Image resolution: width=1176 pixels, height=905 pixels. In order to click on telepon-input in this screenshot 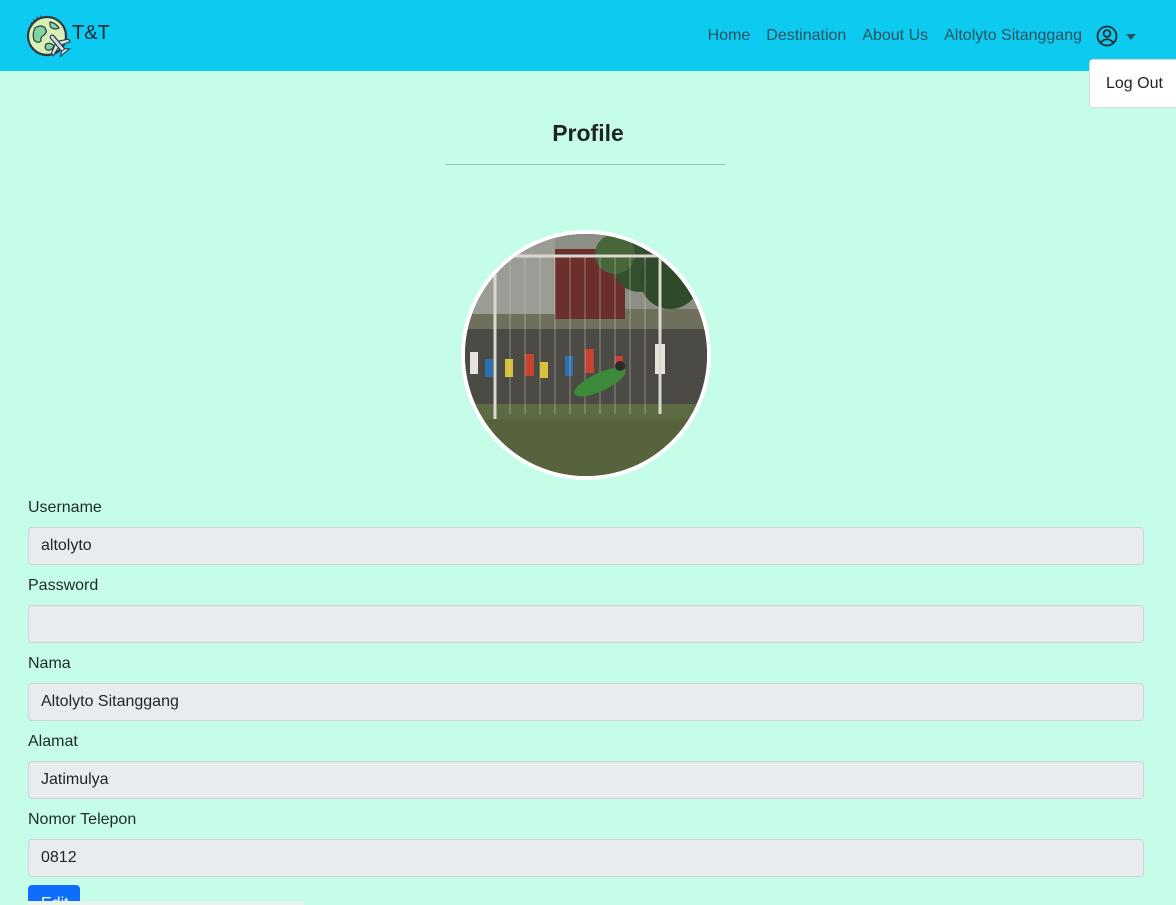, I will do `click(586, 858)`.